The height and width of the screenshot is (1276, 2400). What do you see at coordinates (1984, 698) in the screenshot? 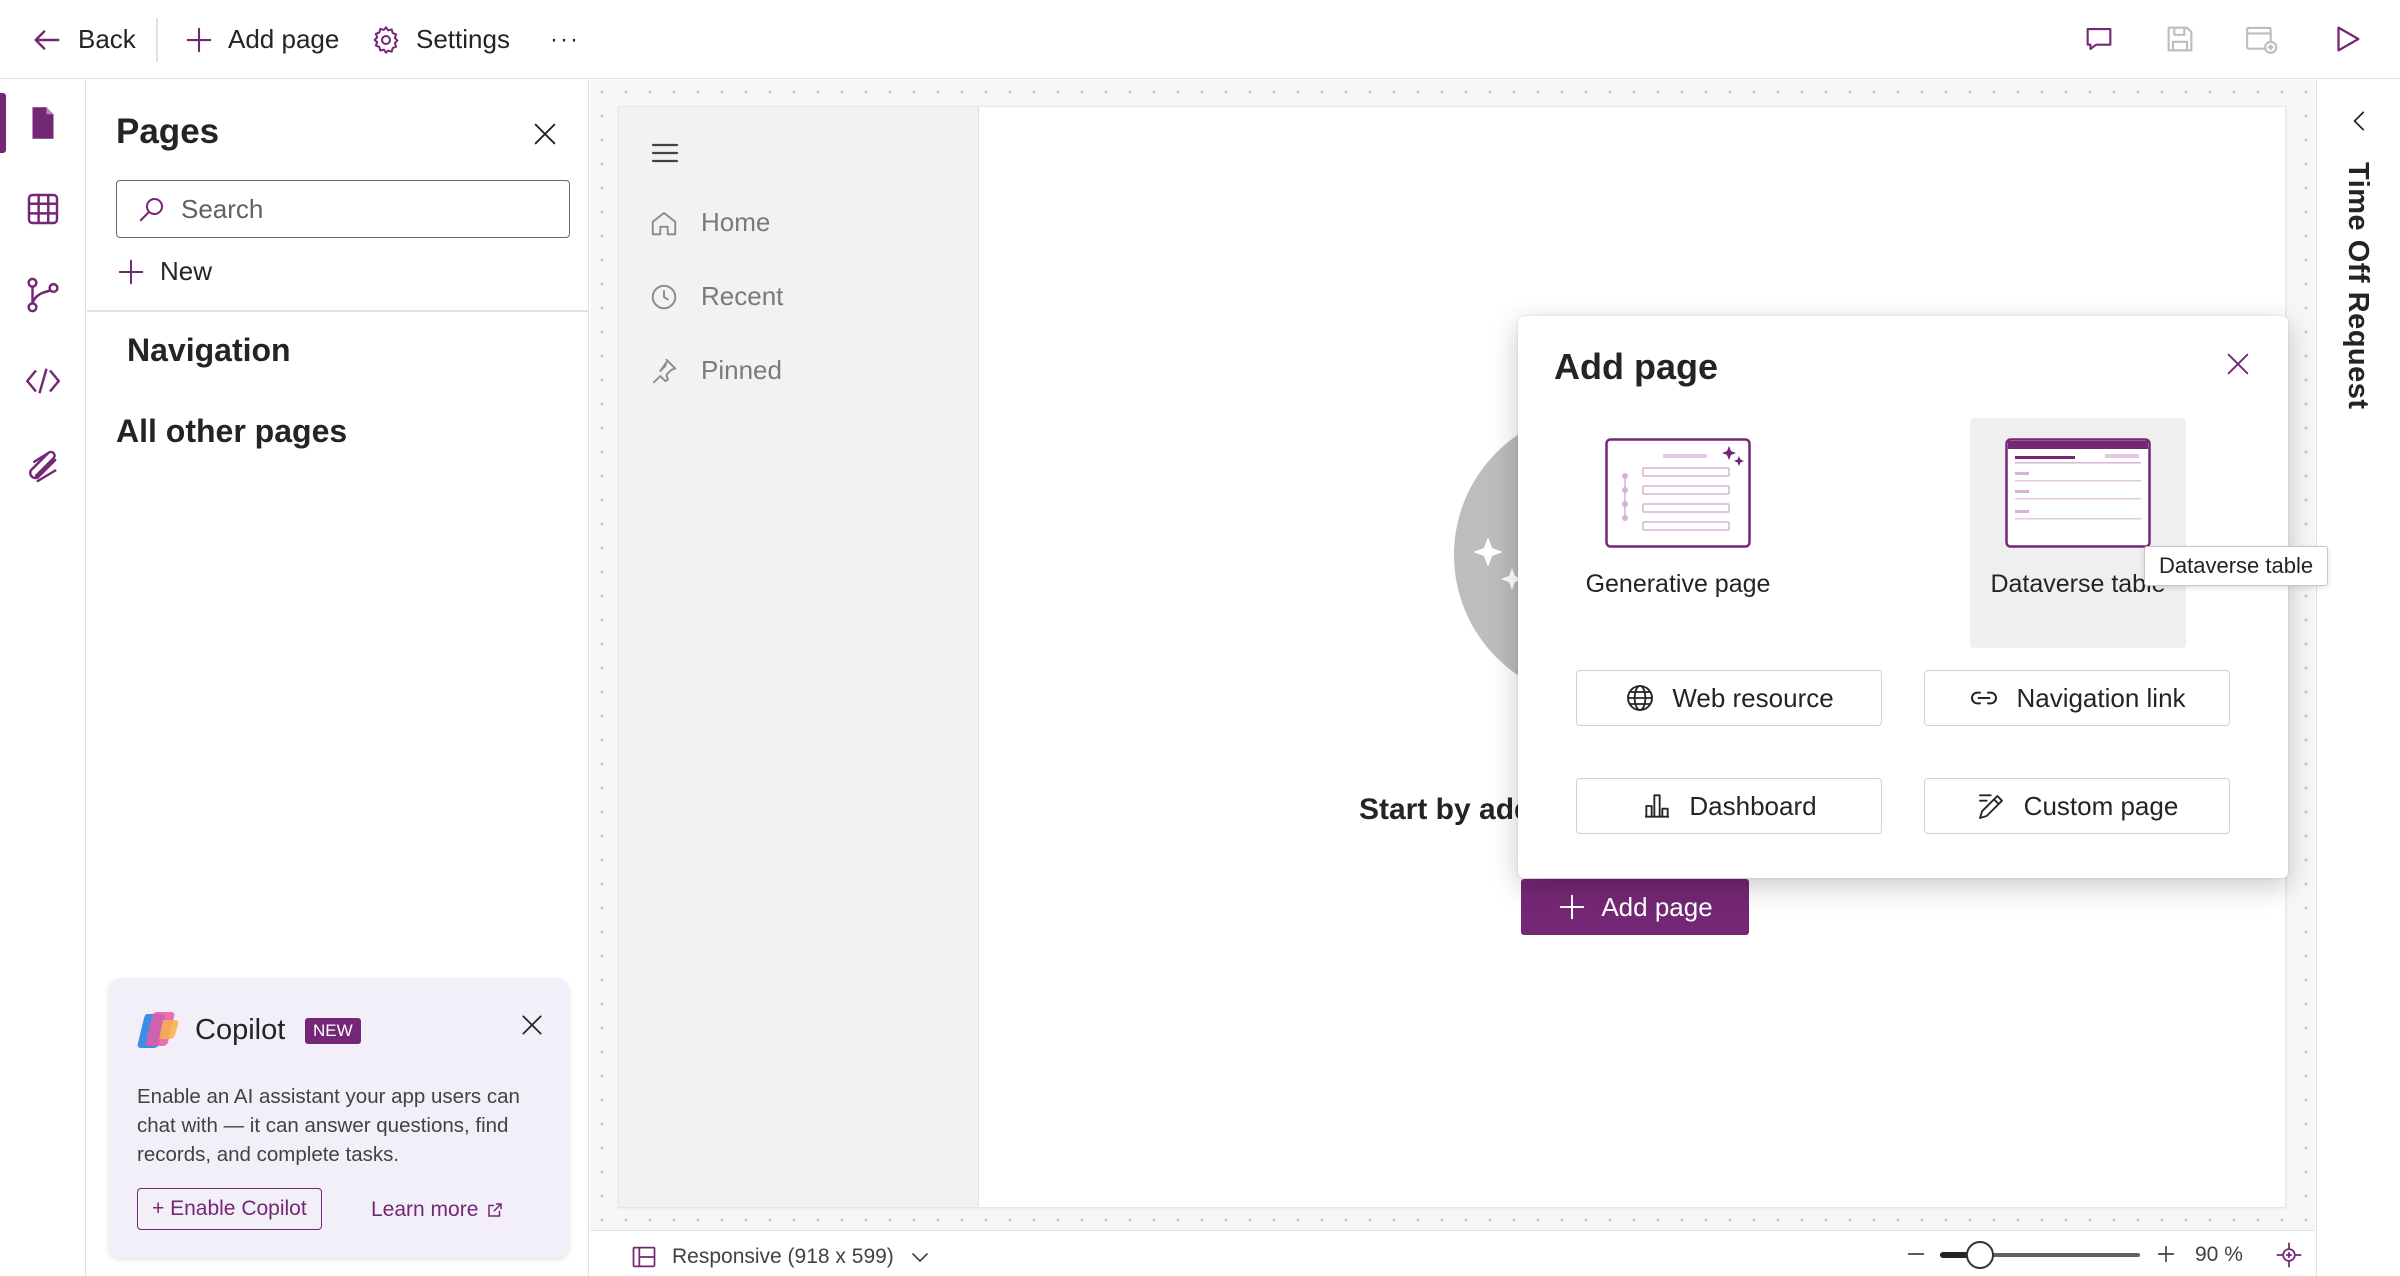
I see `link-icon` at bounding box center [1984, 698].